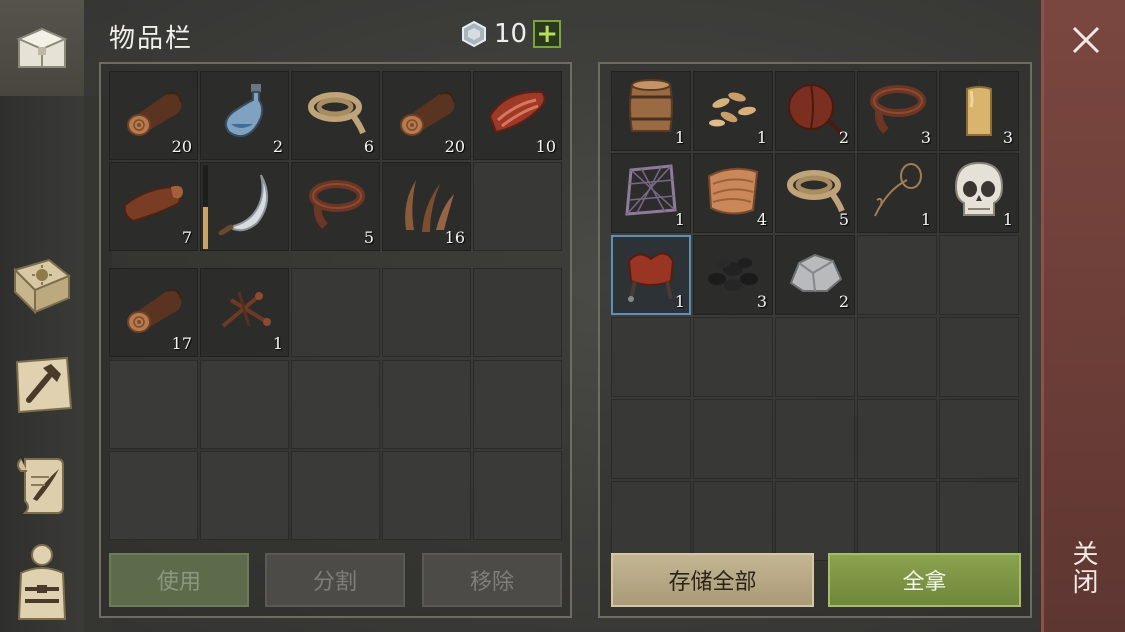  I want to click on crafting-hammer-icon, so click(44, 385).